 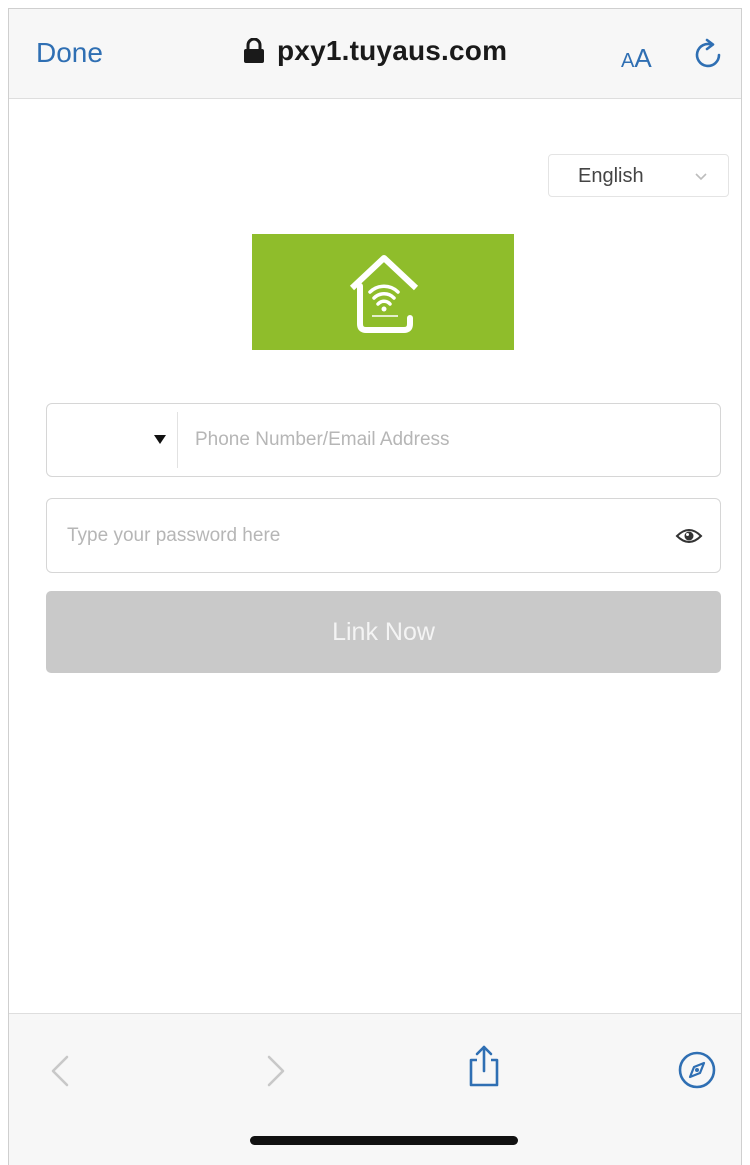 I want to click on share-icon, so click(x=484, y=1066).